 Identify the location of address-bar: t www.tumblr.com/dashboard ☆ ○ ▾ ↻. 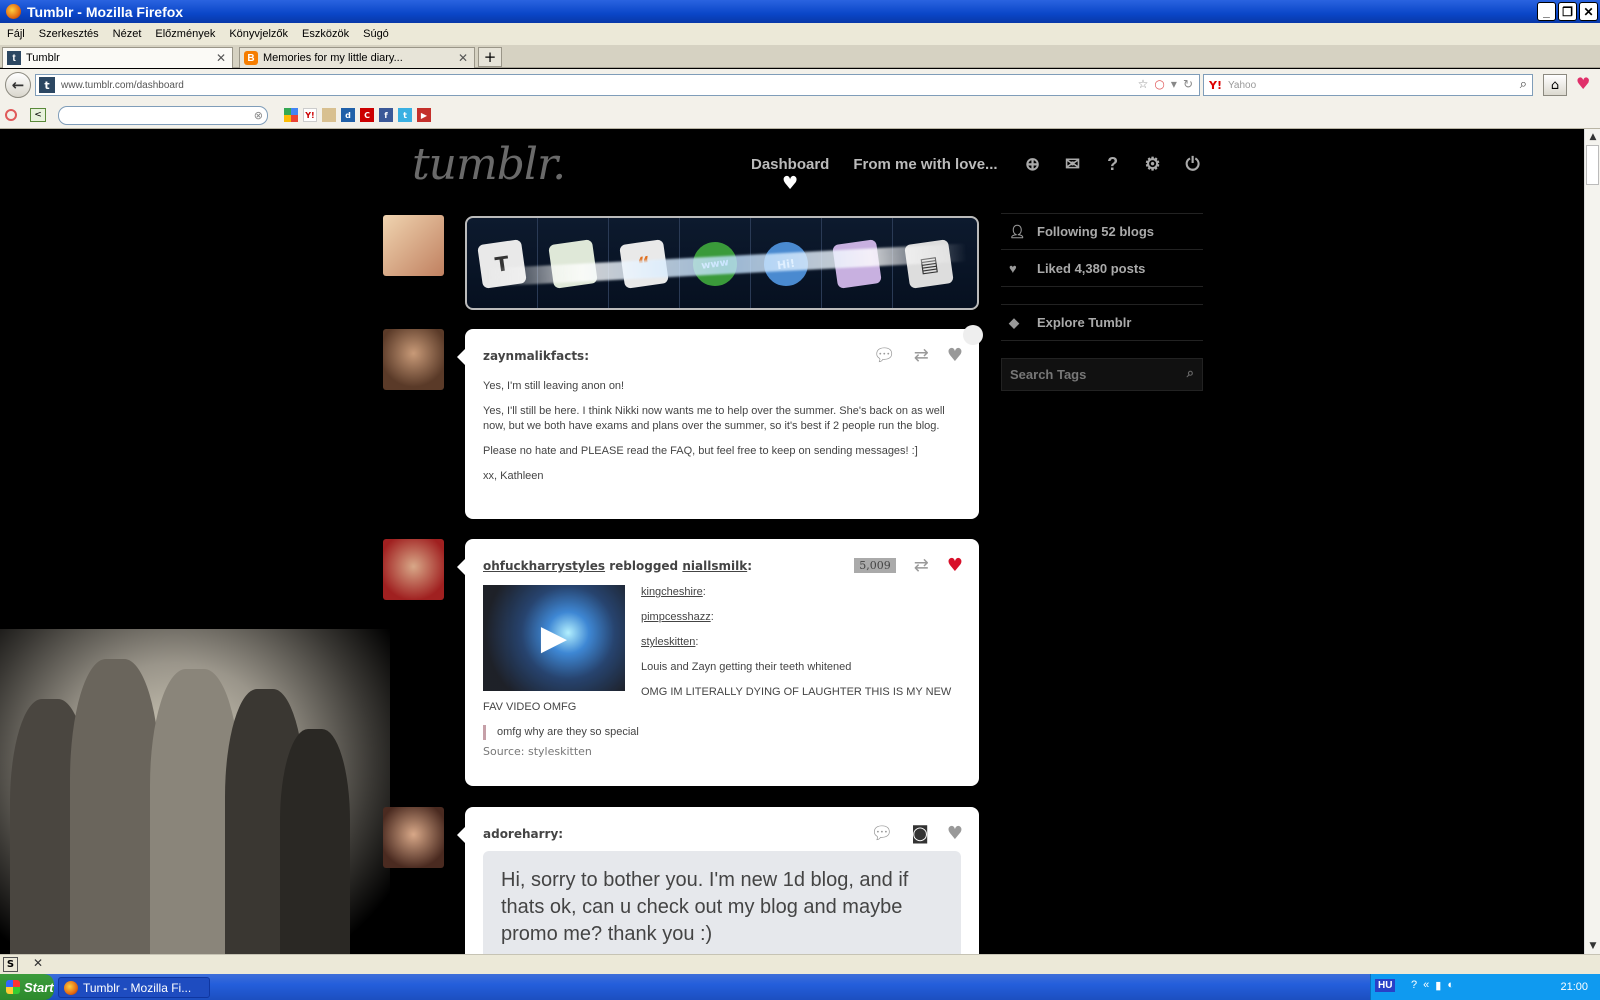
(617, 85).